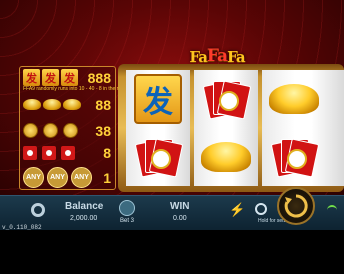 This screenshot has width=344, height=274. What do you see at coordinates (84, 218) in the screenshot?
I see `balance-value: 2,000.00` at bounding box center [84, 218].